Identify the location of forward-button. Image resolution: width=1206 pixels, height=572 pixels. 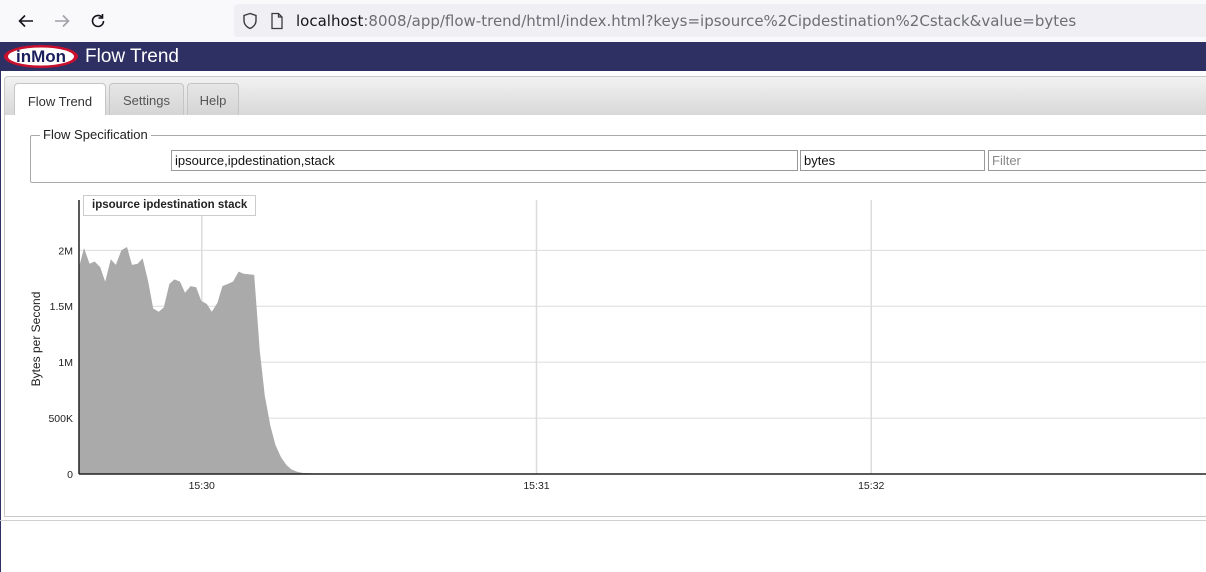
(62, 21).